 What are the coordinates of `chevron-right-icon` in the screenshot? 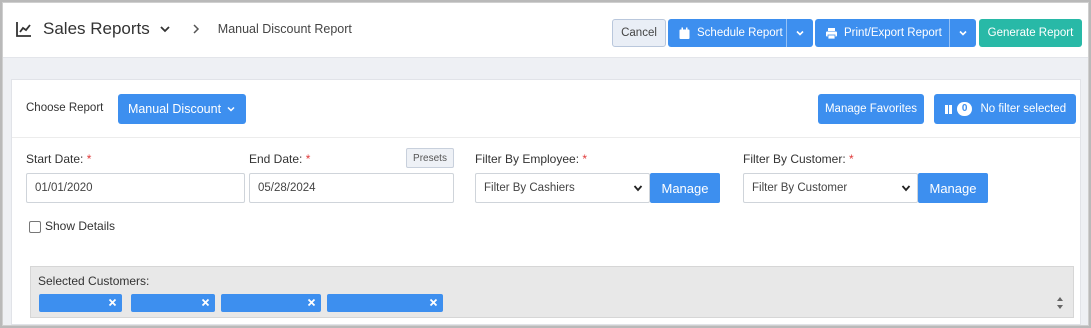 It's located at (196, 29).